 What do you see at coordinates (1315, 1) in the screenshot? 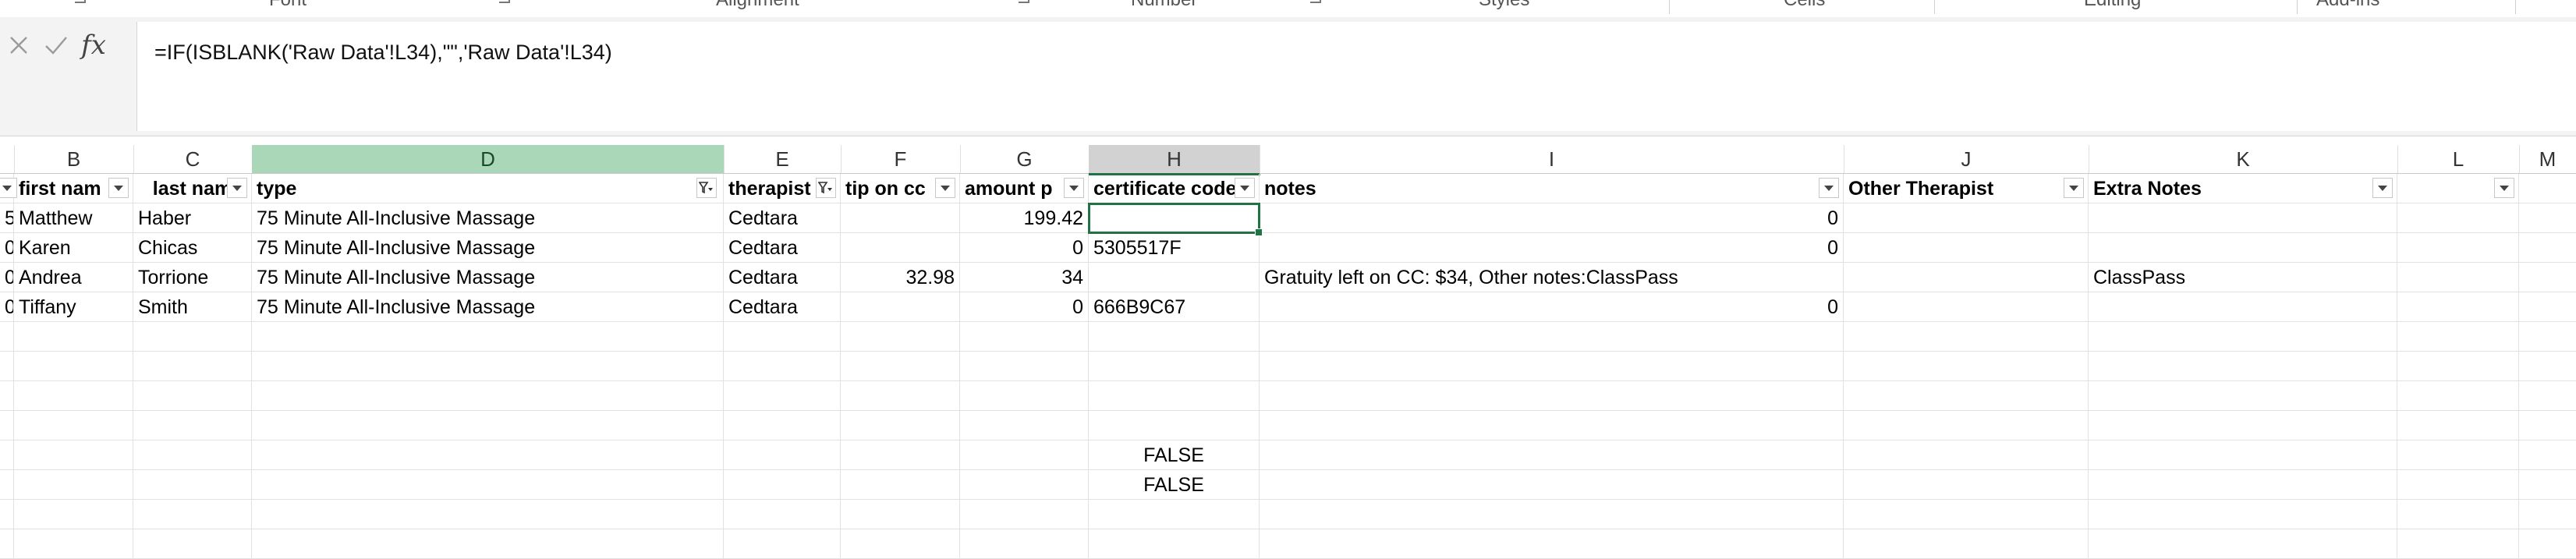
I see `number-format-launcher-icon` at bounding box center [1315, 1].